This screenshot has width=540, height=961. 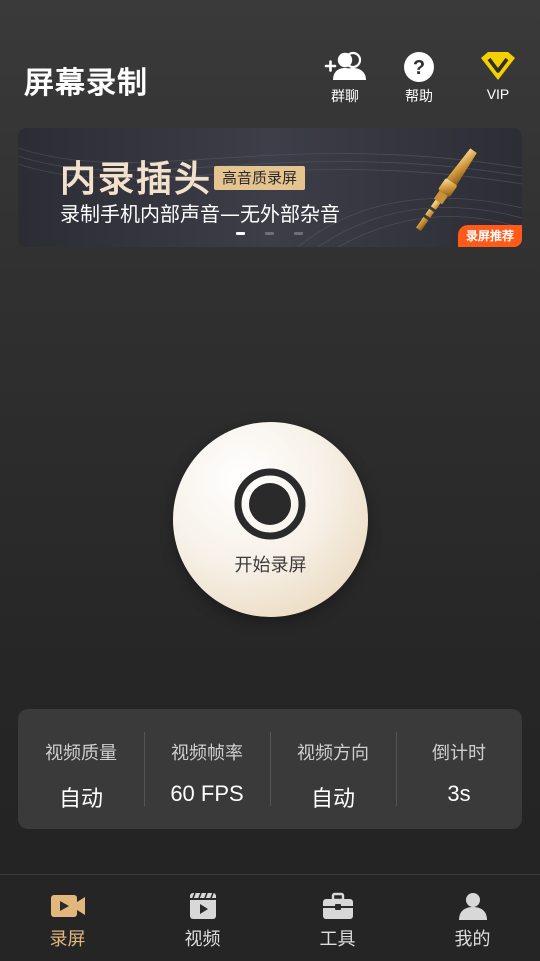 What do you see at coordinates (472, 939) in the screenshot?
I see `tab-label: 我的` at bounding box center [472, 939].